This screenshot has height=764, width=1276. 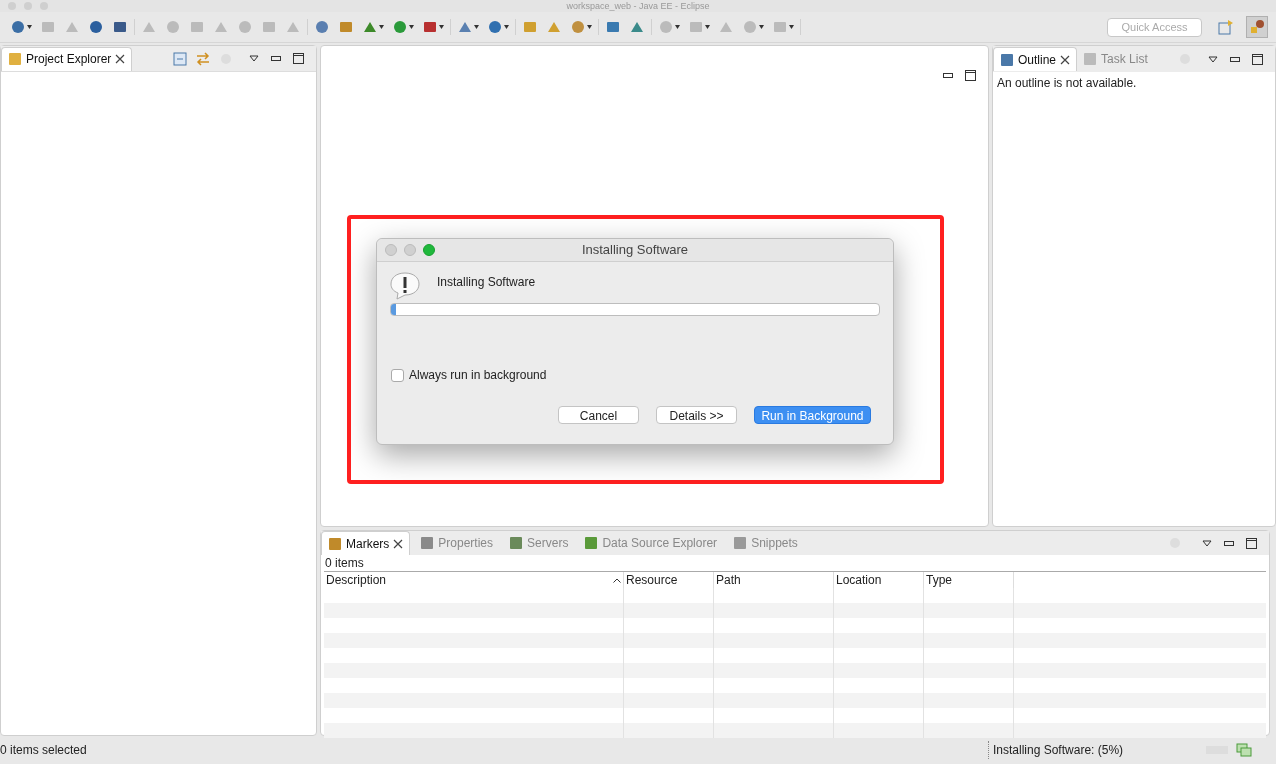 I want to click on column-header: Description, so click(x=474, y=580).